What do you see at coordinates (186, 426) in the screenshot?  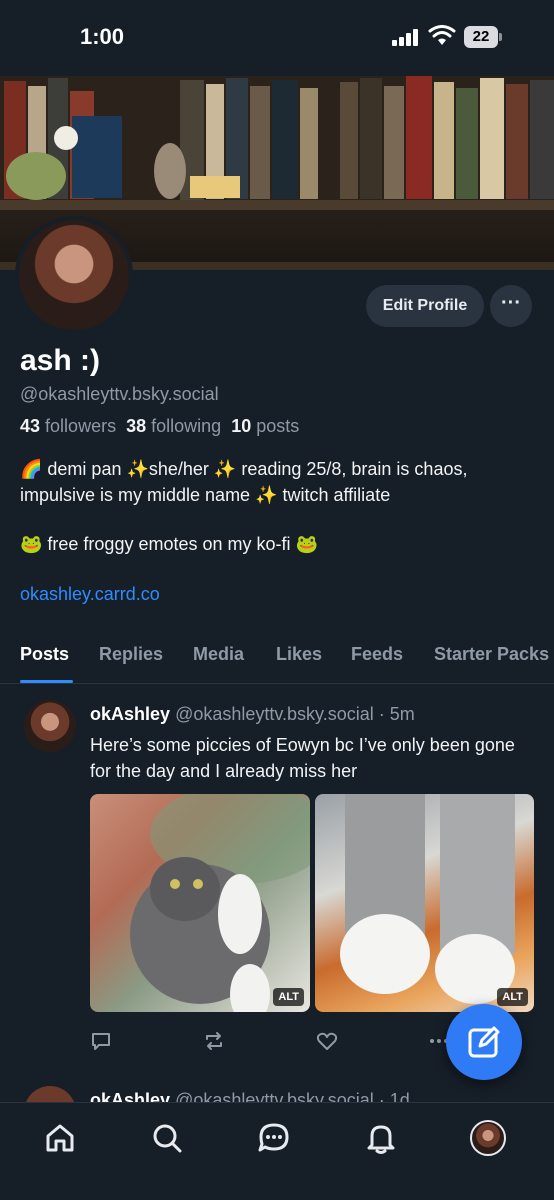 I see `following-label: following` at bounding box center [186, 426].